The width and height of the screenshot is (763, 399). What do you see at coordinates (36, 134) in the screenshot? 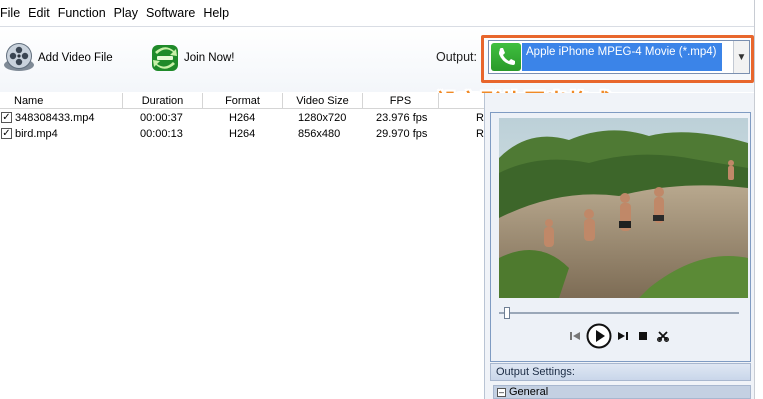
I see `file-name: bird.mp4` at bounding box center [36, 134].